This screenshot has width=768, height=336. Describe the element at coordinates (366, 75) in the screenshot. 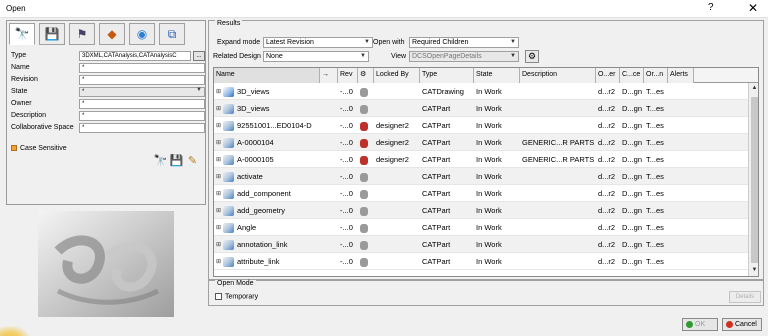

I see `column-header-lock-icon: ⚙` at that location.